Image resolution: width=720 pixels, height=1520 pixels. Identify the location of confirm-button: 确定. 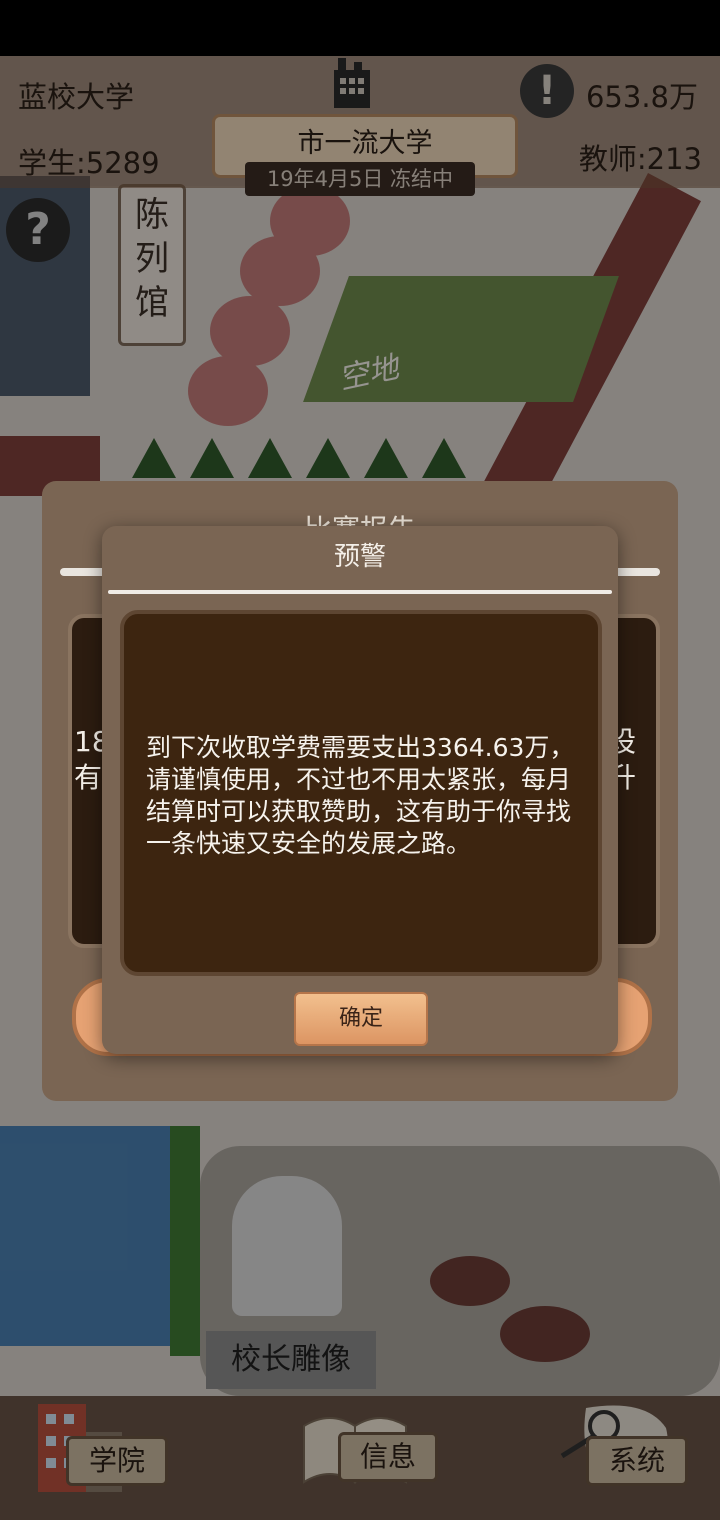
(361, 1019).